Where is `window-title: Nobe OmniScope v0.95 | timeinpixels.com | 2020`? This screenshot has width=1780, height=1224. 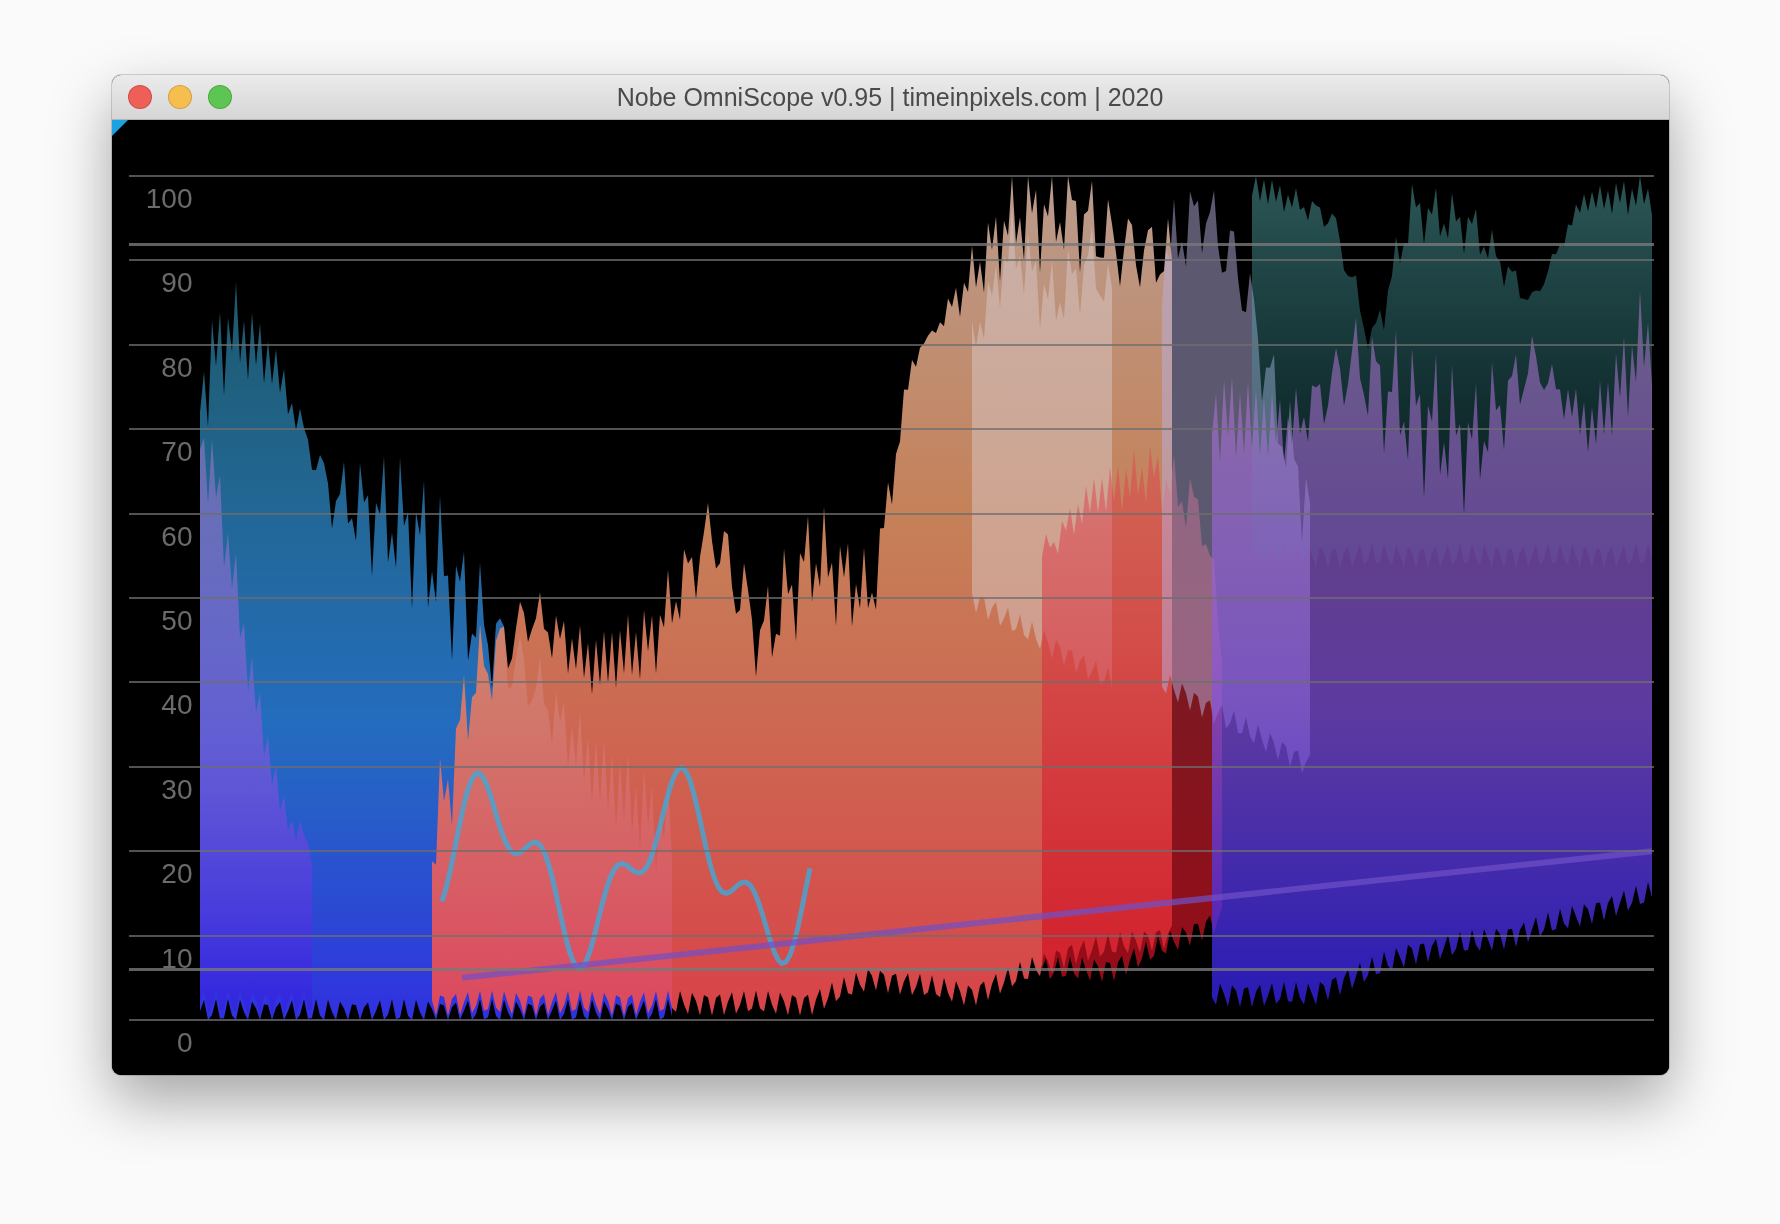
window-title: Nobe OmniScope v0.95 | timeinpixels.com | 2020 is located at coordinates (890, 97).